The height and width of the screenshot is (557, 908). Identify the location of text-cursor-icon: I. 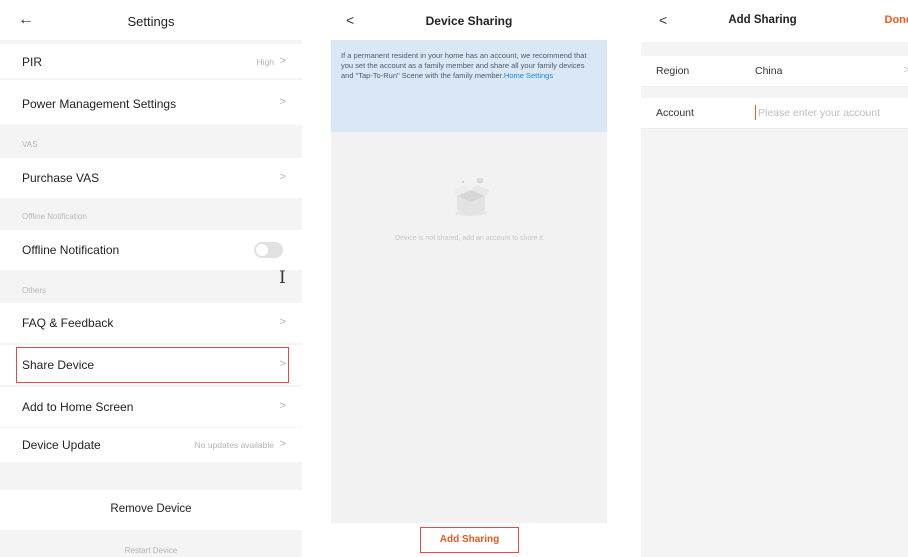
(282, 278).